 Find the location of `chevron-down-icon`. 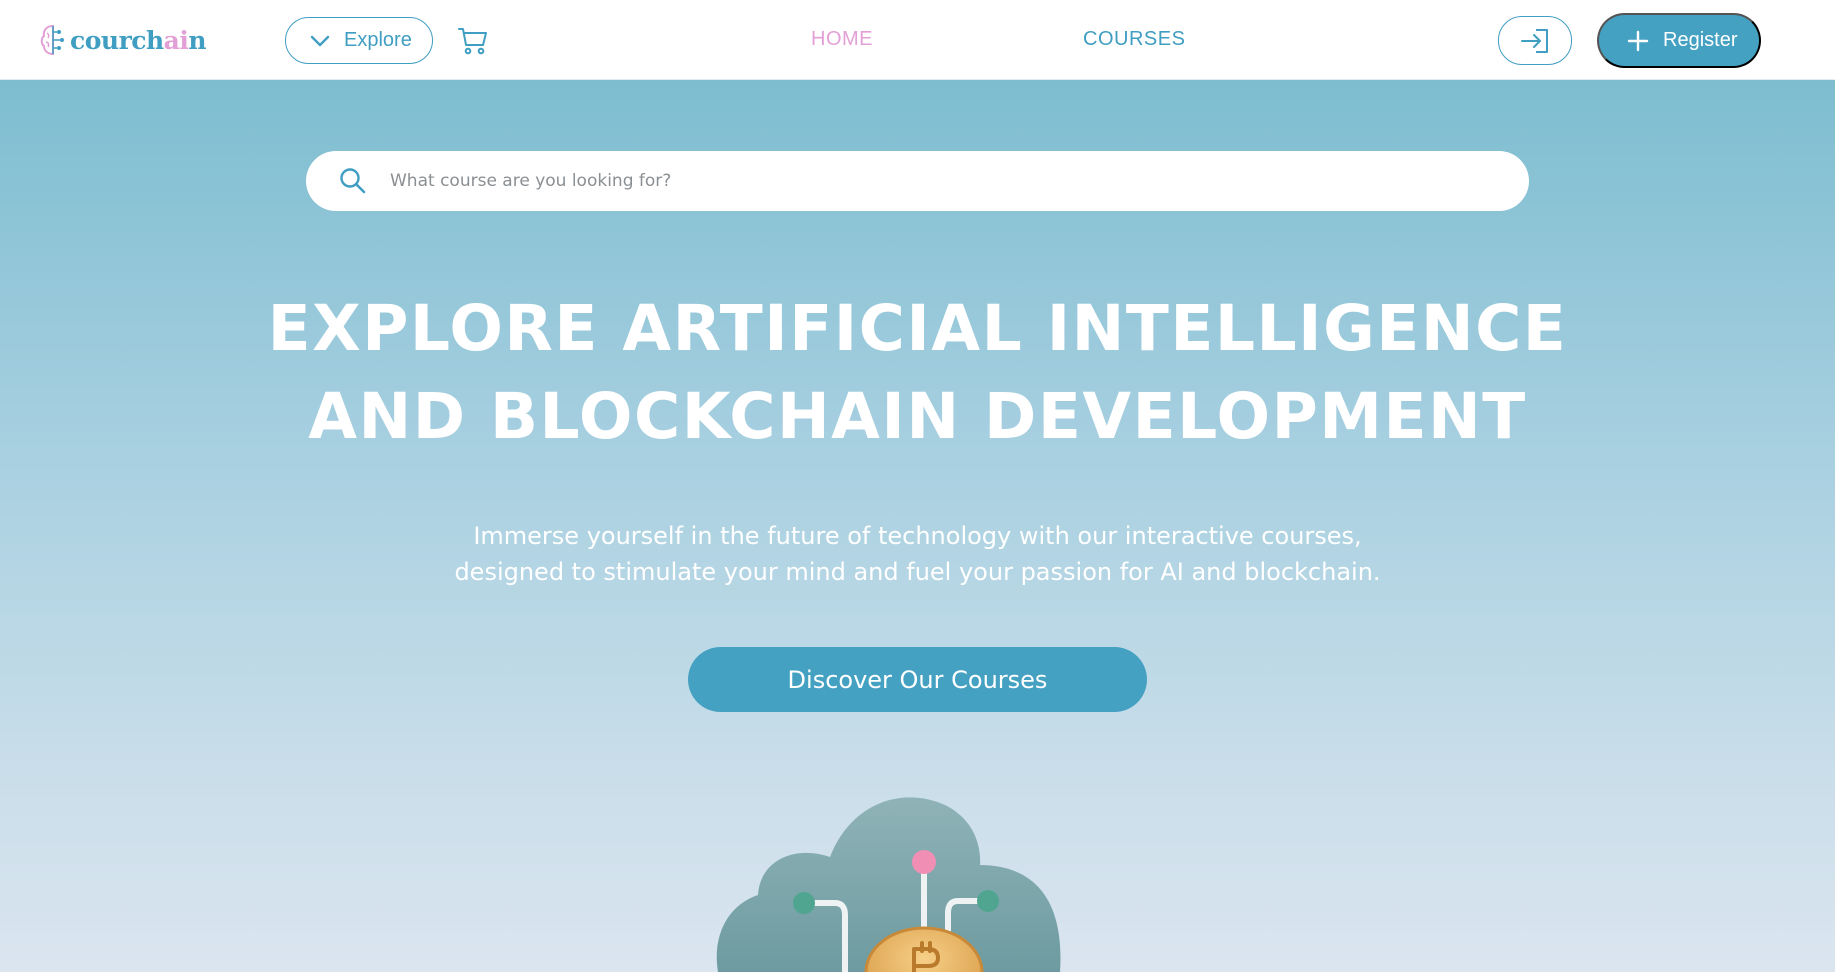

chevron-down-icon is located at coordinates (320, 40).